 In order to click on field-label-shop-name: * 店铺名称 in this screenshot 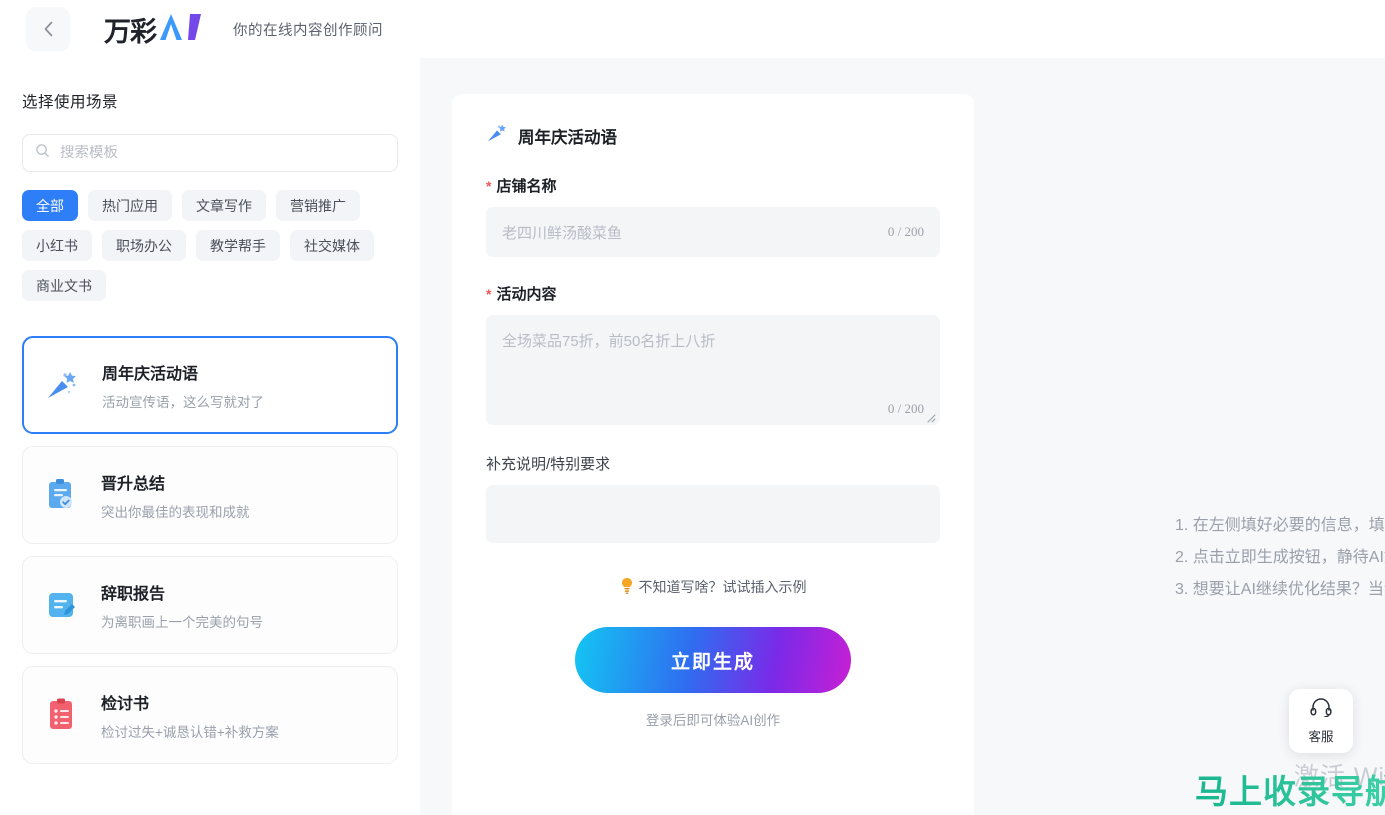, I will do `click(713, 185)`.